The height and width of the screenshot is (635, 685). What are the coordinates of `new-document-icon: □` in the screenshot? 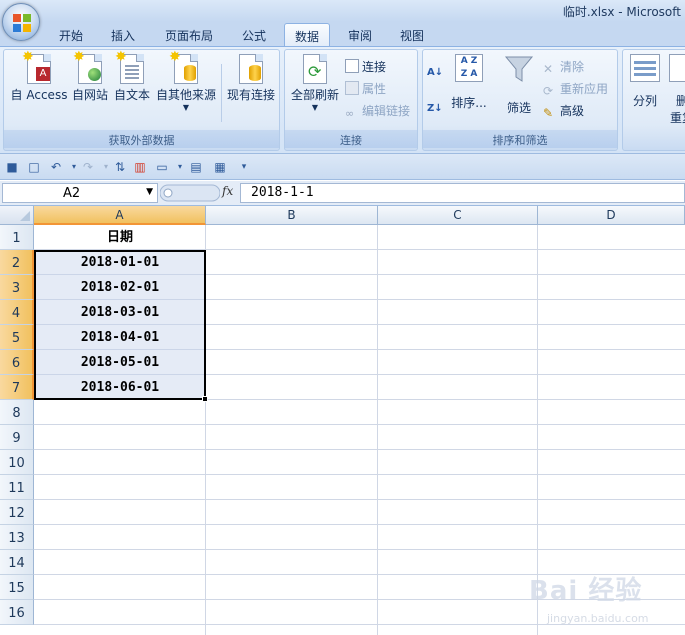 It's located at (34, 167).